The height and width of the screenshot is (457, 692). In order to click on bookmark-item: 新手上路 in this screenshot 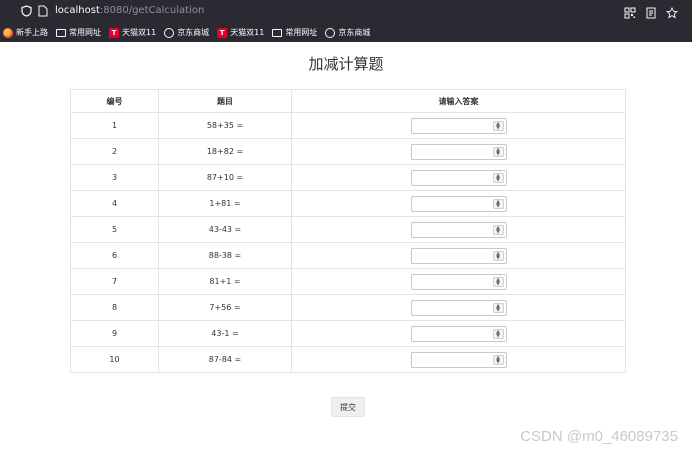, I will do `click(25, 32)`.